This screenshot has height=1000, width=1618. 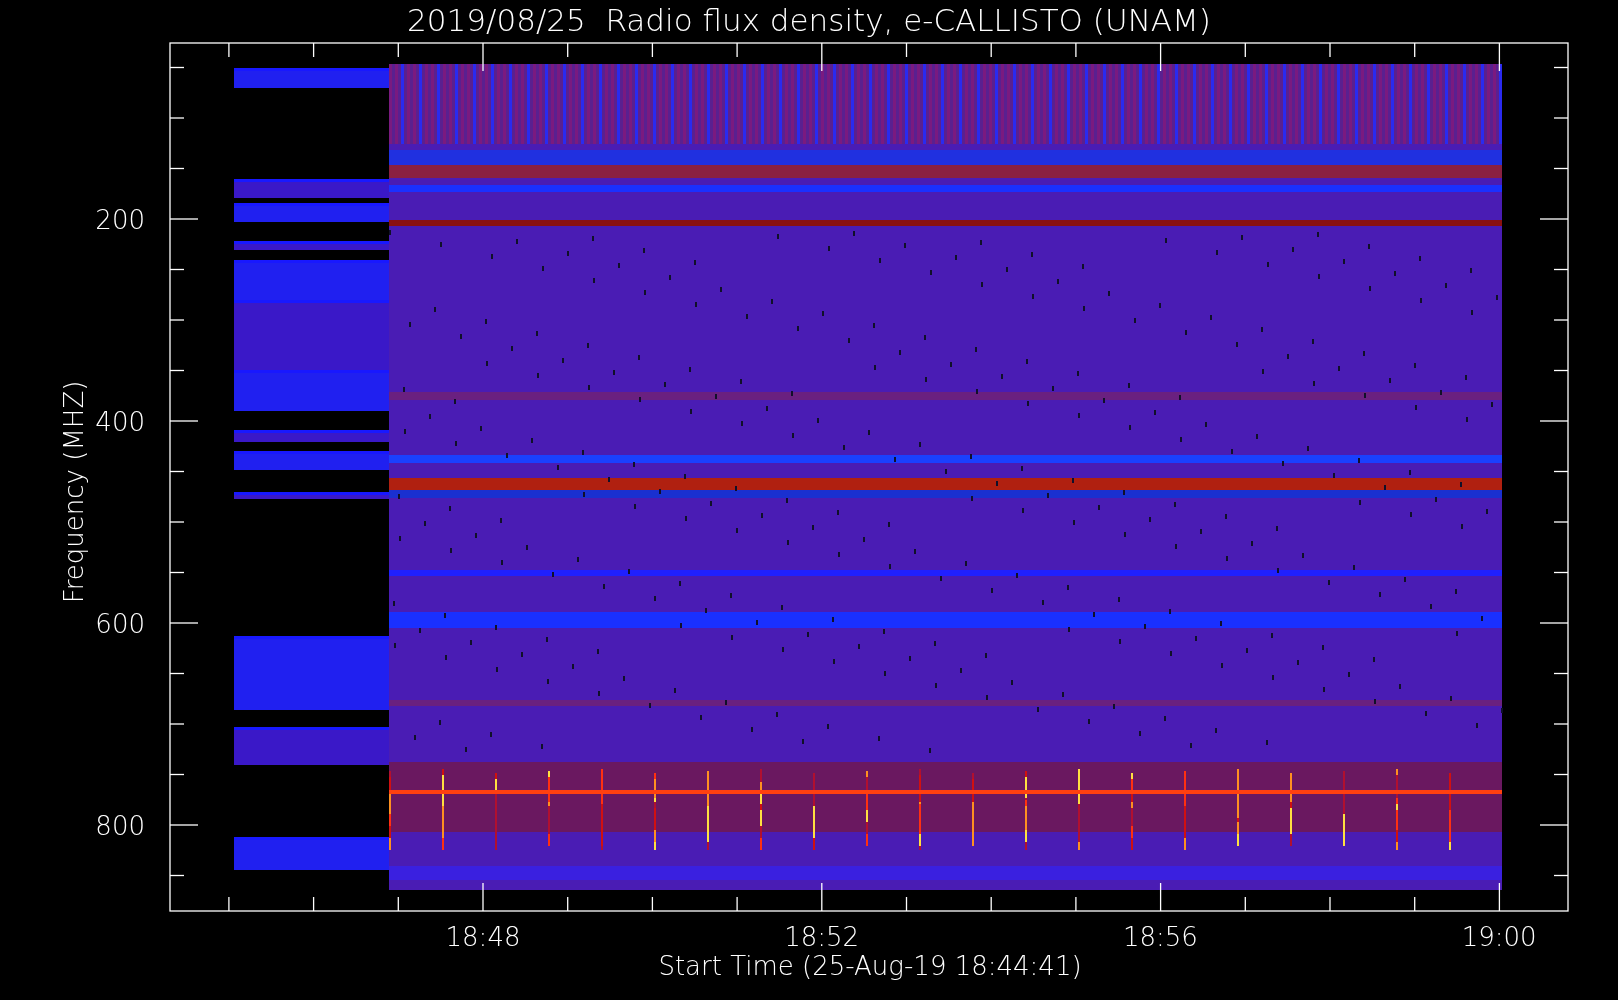 I want to click on chart-title: 2019/08/25 Radio flux density, e-CALLISTO (UNAM), so click(x=809, y=20).